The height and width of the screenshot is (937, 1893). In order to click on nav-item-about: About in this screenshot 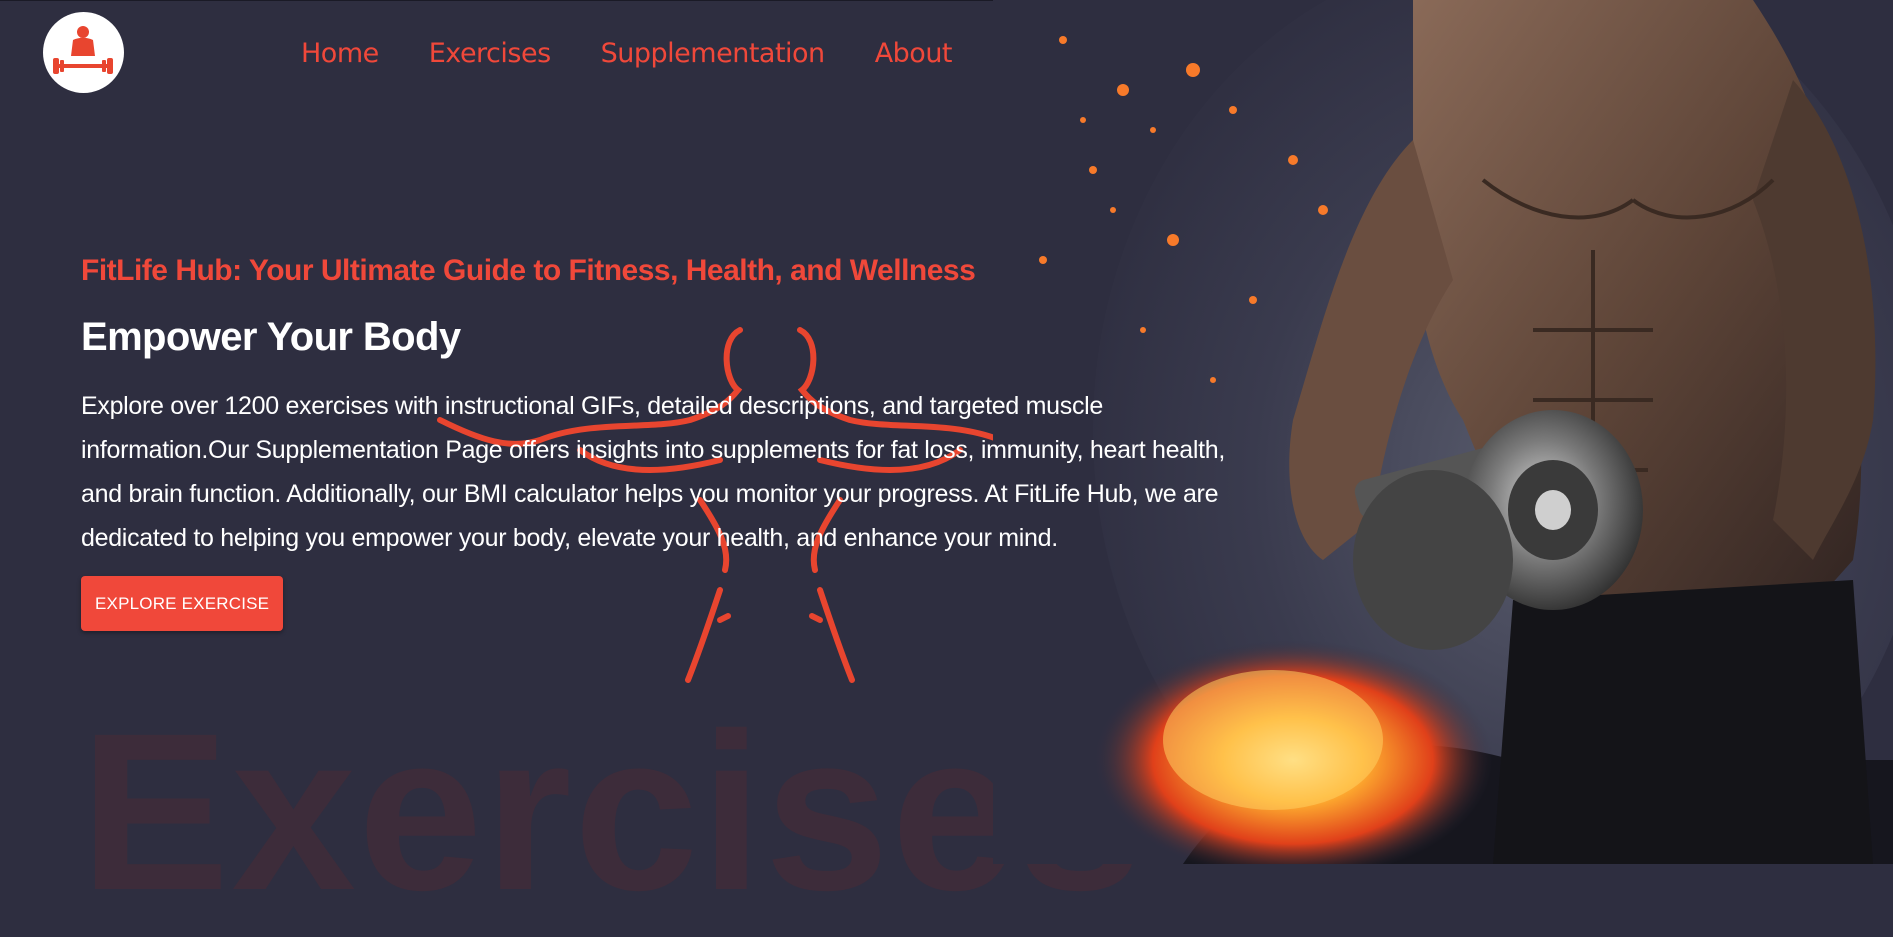, I will do `click(914, 54)`.